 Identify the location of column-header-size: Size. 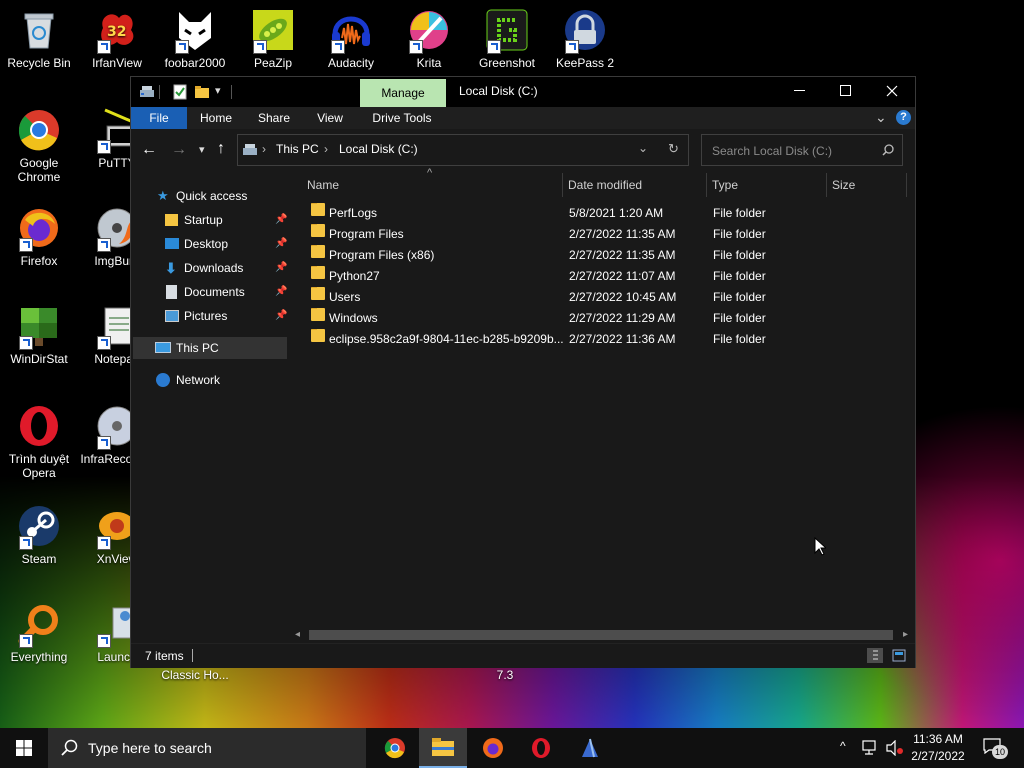
(867, 185).